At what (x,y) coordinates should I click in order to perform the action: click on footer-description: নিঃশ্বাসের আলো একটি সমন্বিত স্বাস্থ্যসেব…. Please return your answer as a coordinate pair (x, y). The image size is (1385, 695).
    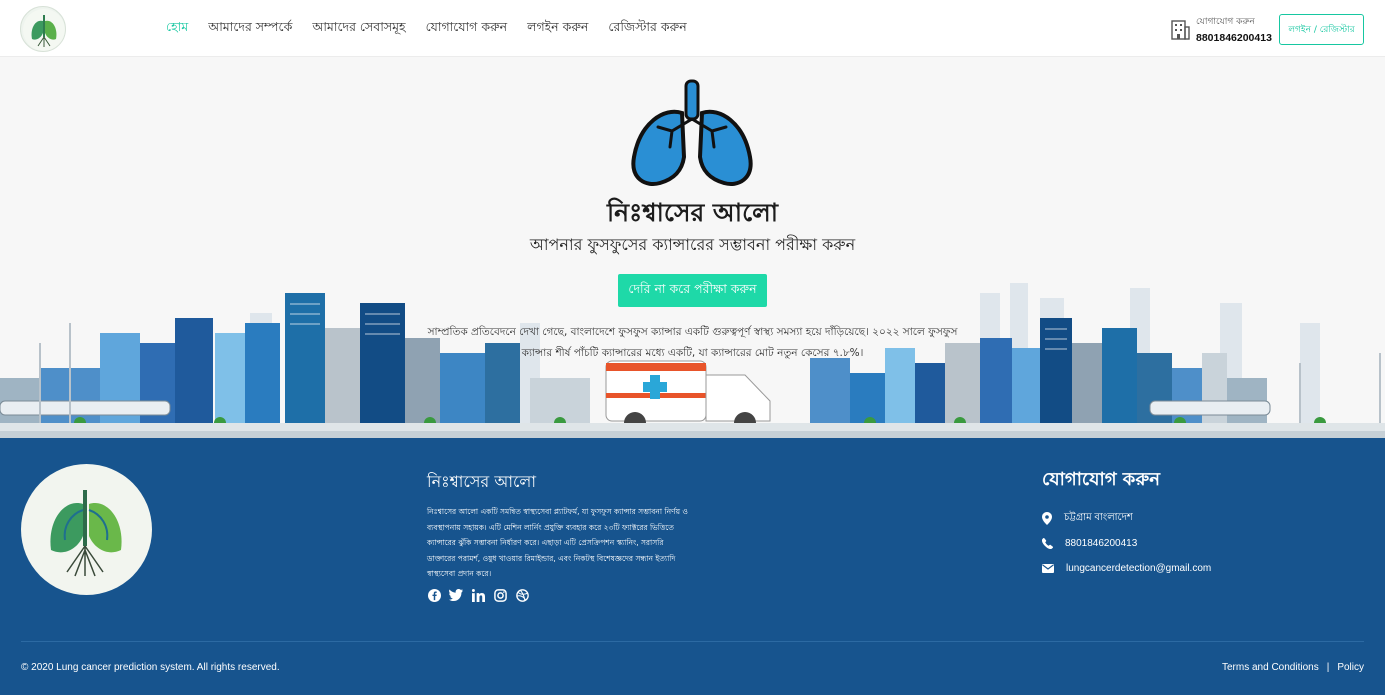
    Looking at the image, I should click on (557, 542).